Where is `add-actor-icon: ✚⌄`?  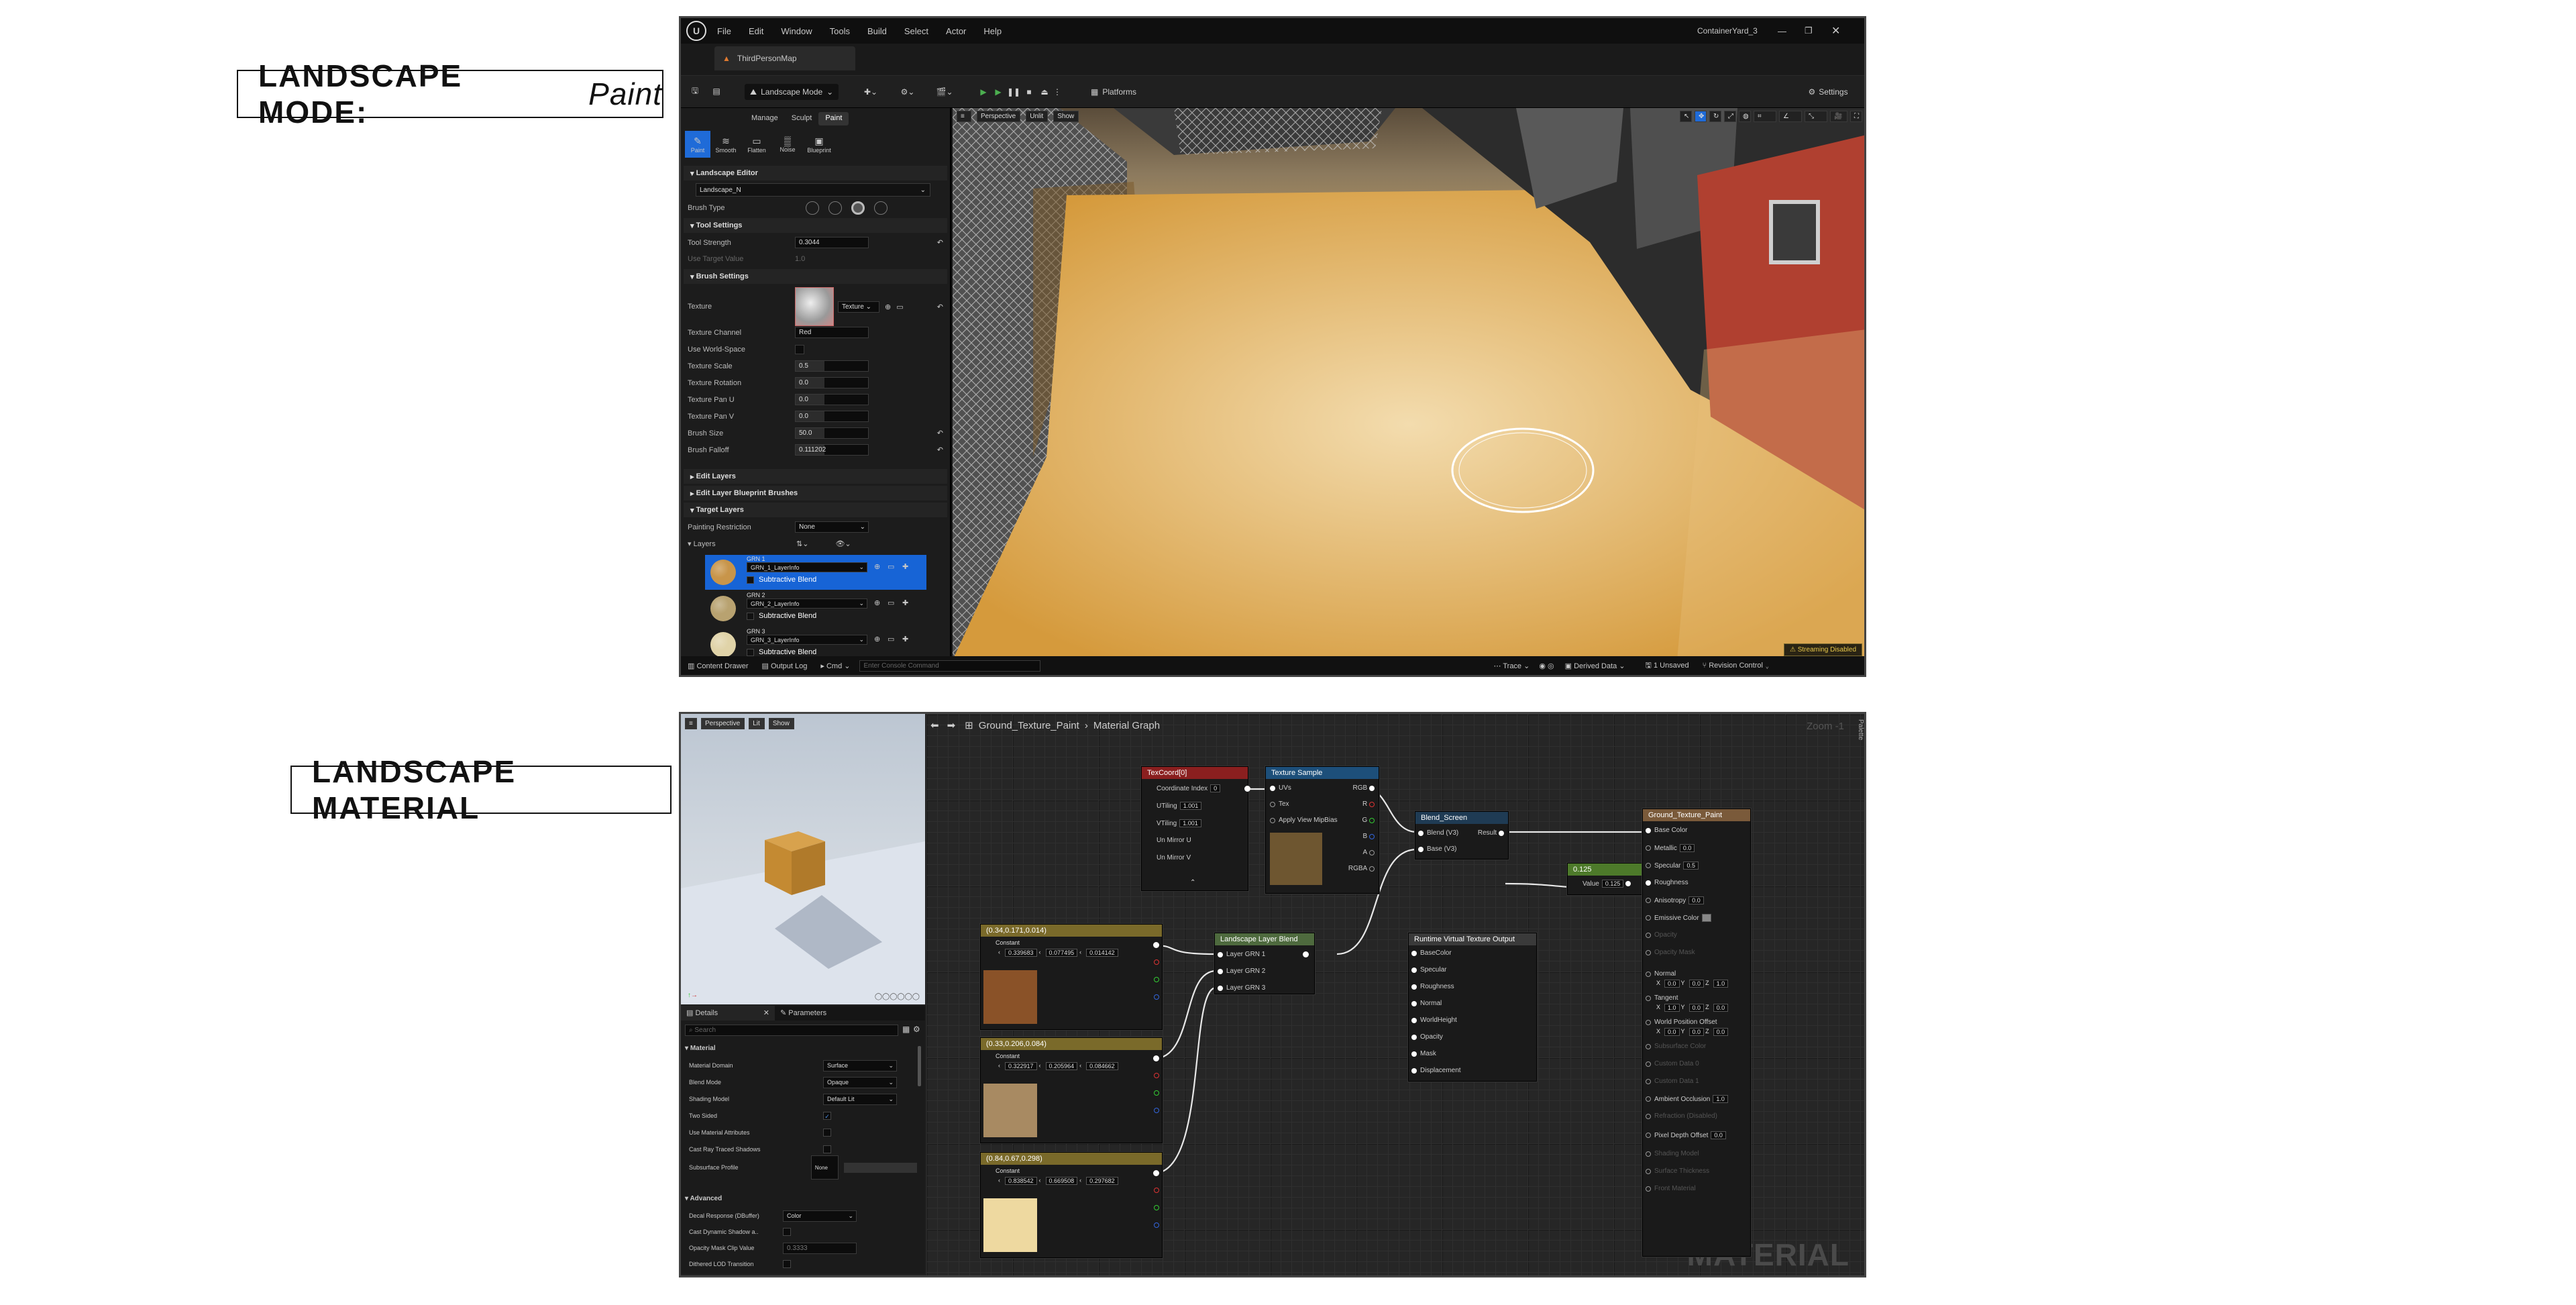 add-actor-icon: ✚⌄ is located at coordinates (871, 92).